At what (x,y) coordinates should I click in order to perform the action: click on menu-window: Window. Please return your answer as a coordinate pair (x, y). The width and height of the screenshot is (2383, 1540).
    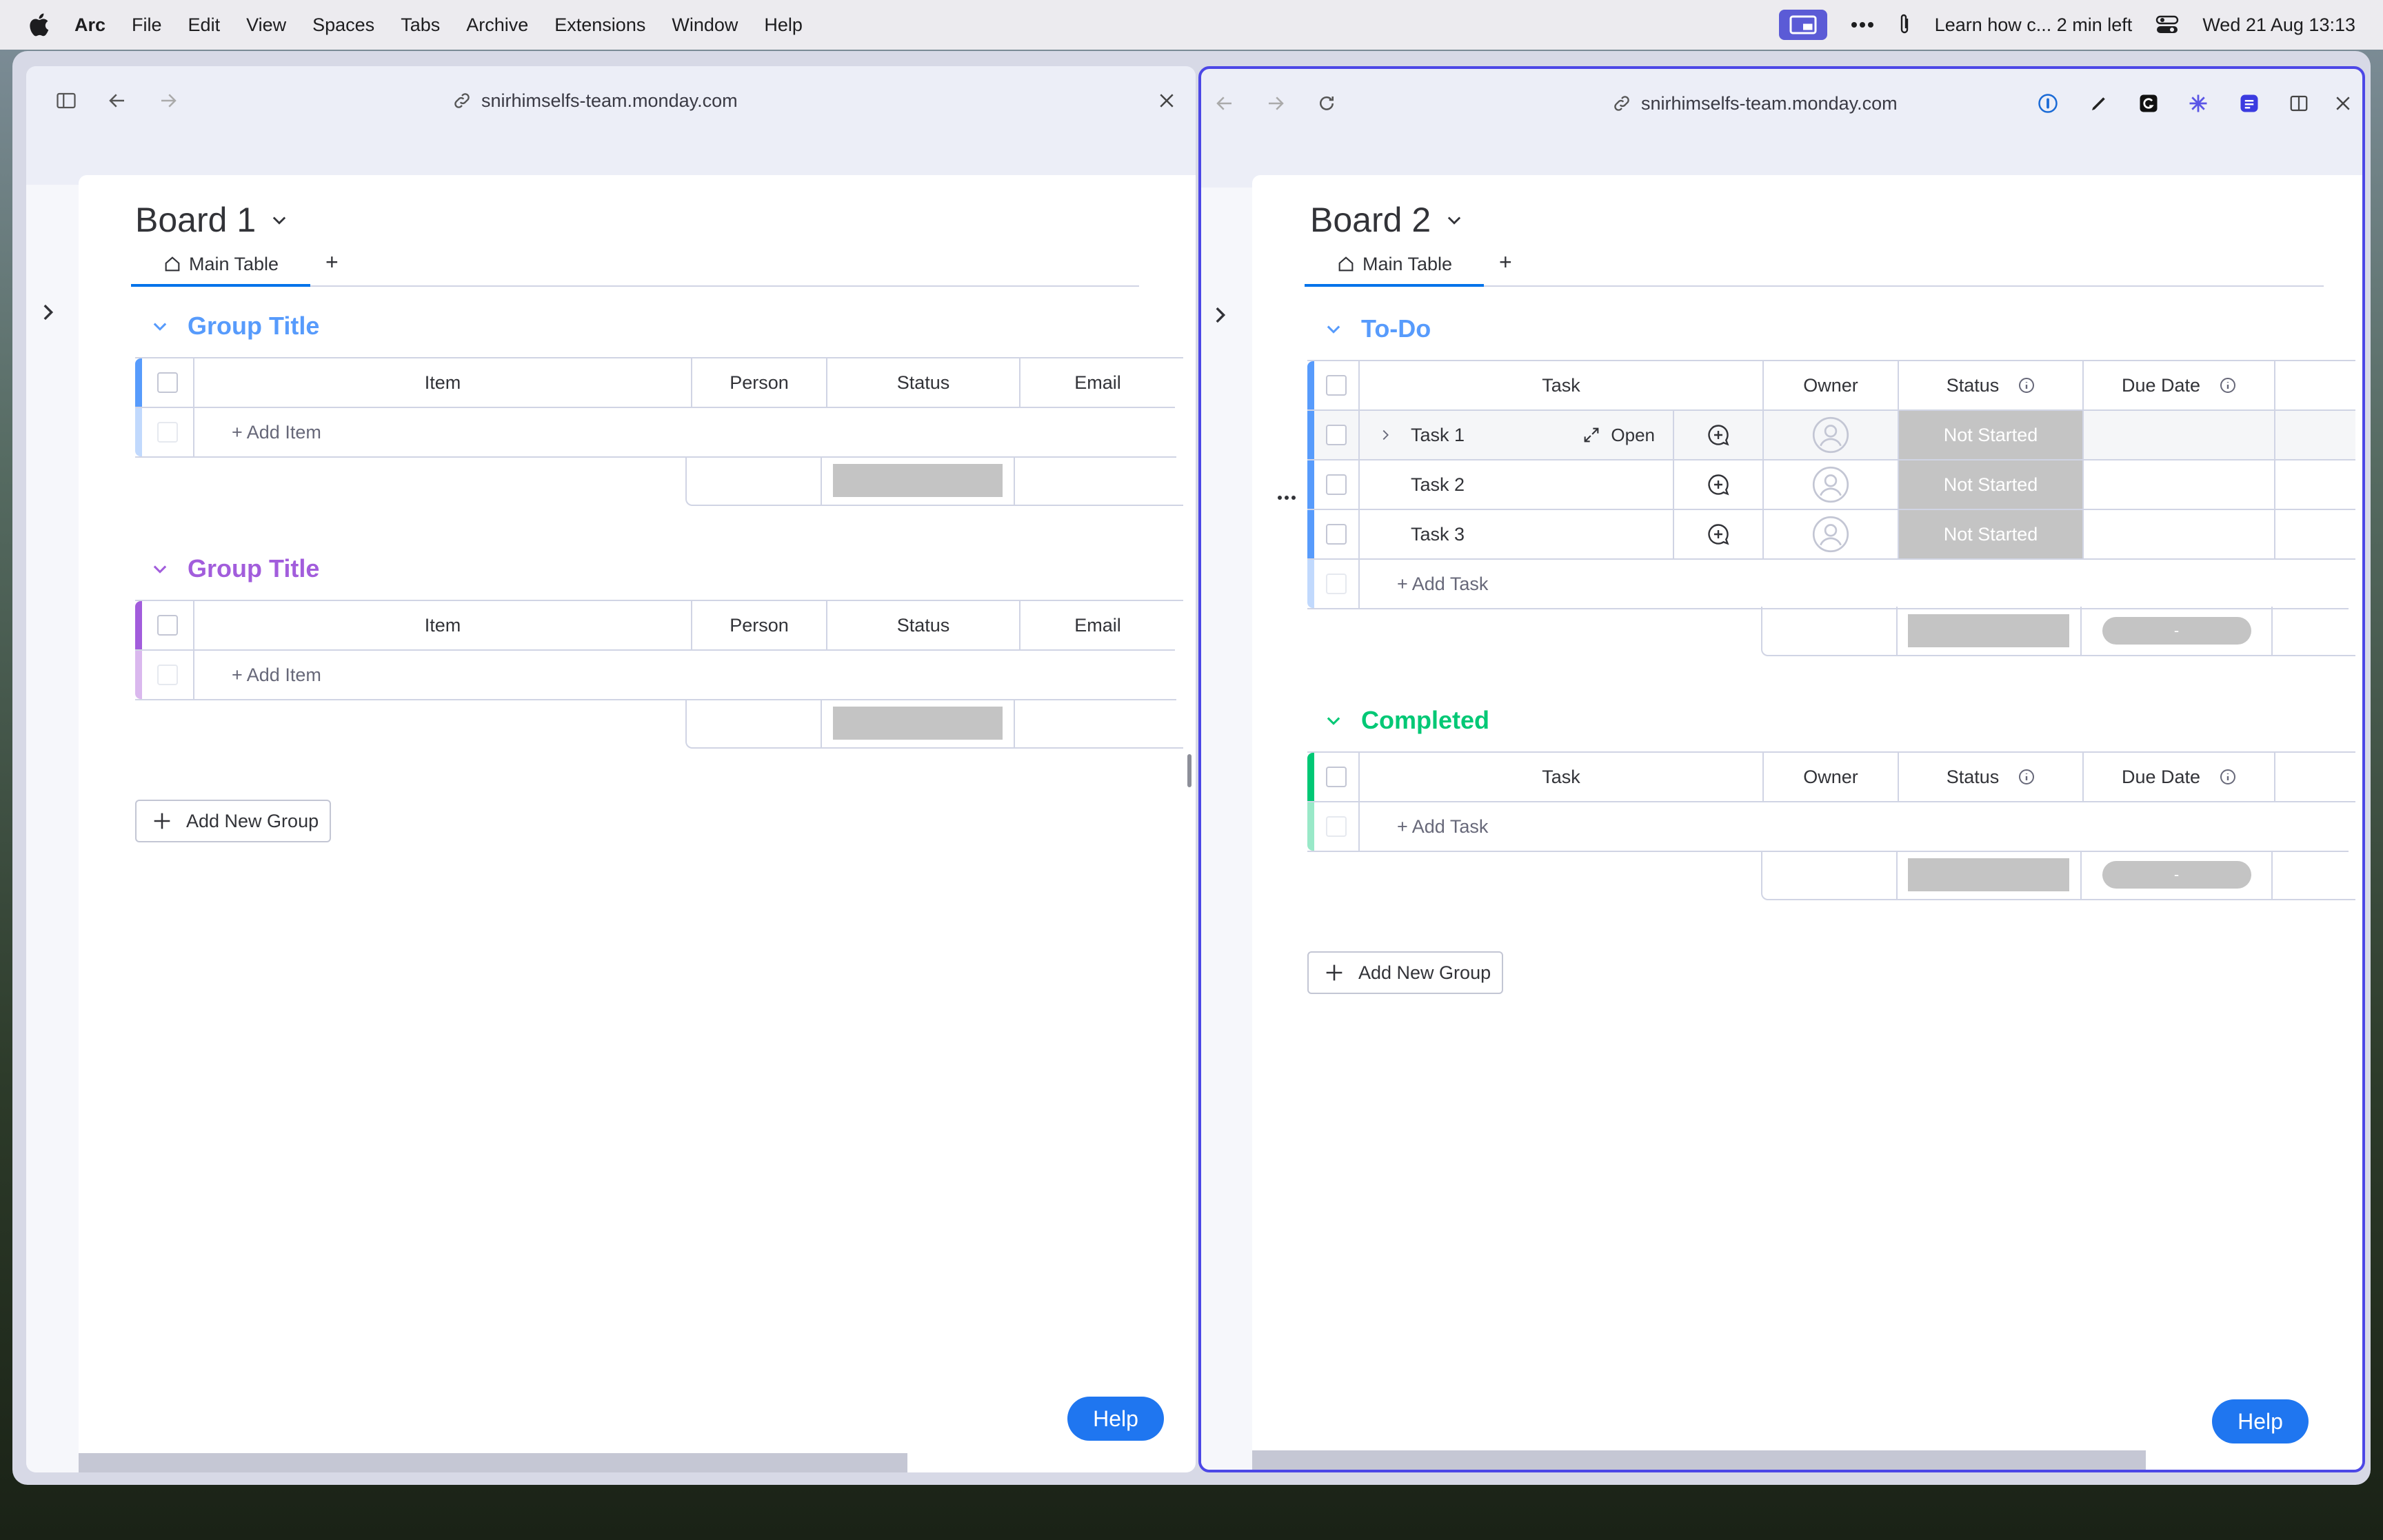
    Looking at the image, I should click on (705, 25).